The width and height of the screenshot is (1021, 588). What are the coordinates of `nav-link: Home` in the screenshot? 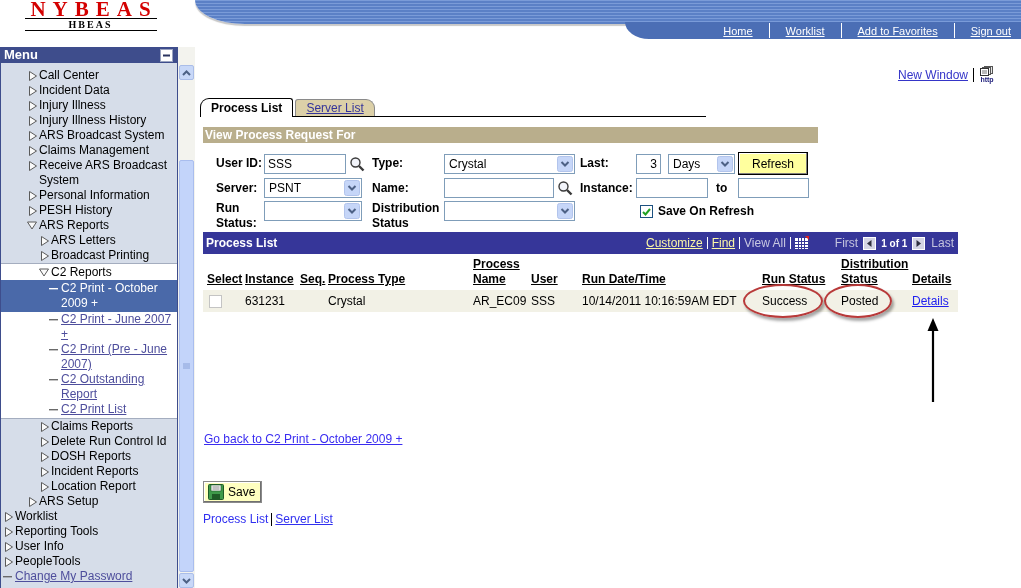 It's located at (738, 30).